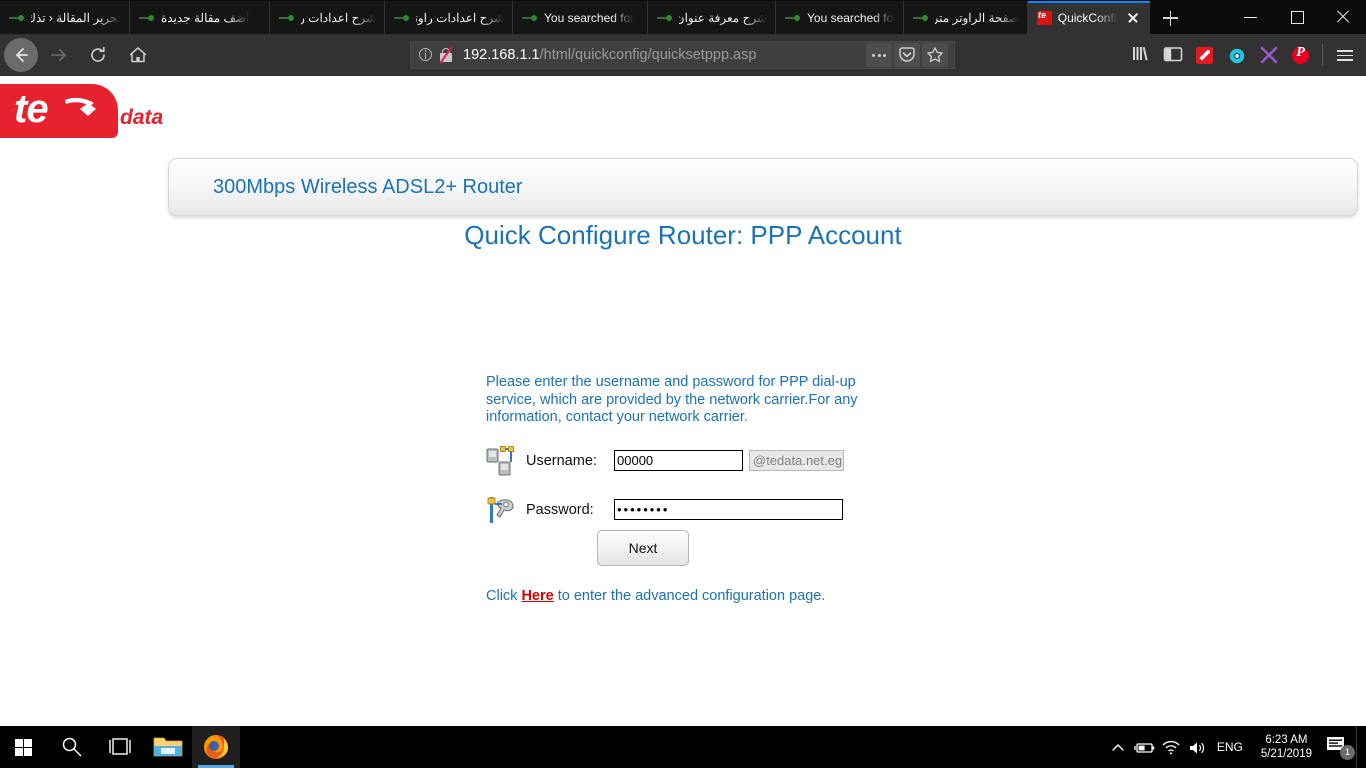 The image size is (1366, 768). What do you see at coordinates (205, 17) in the screenshot?
I see `tab-title: أضف مقالة جديدة` at bounding box center [205, 17].